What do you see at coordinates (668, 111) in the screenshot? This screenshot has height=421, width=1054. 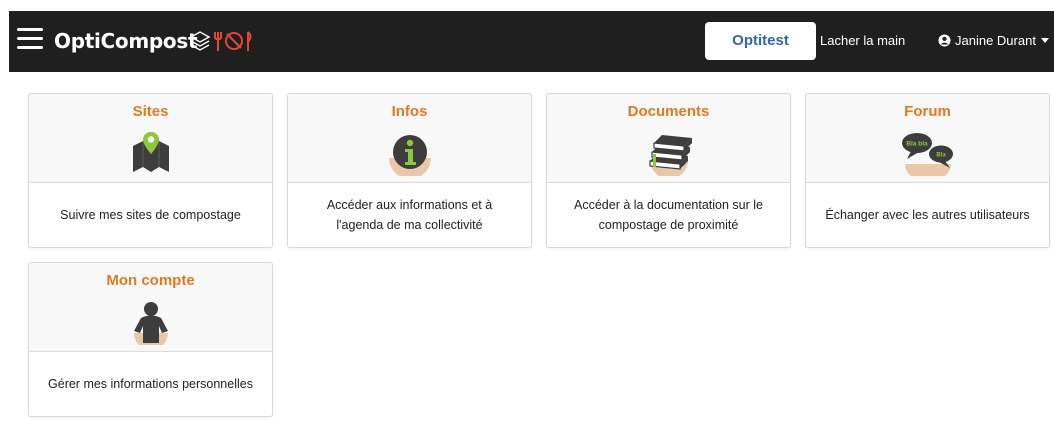 I see `card-title: Documents` at bounding box center [668, 111].